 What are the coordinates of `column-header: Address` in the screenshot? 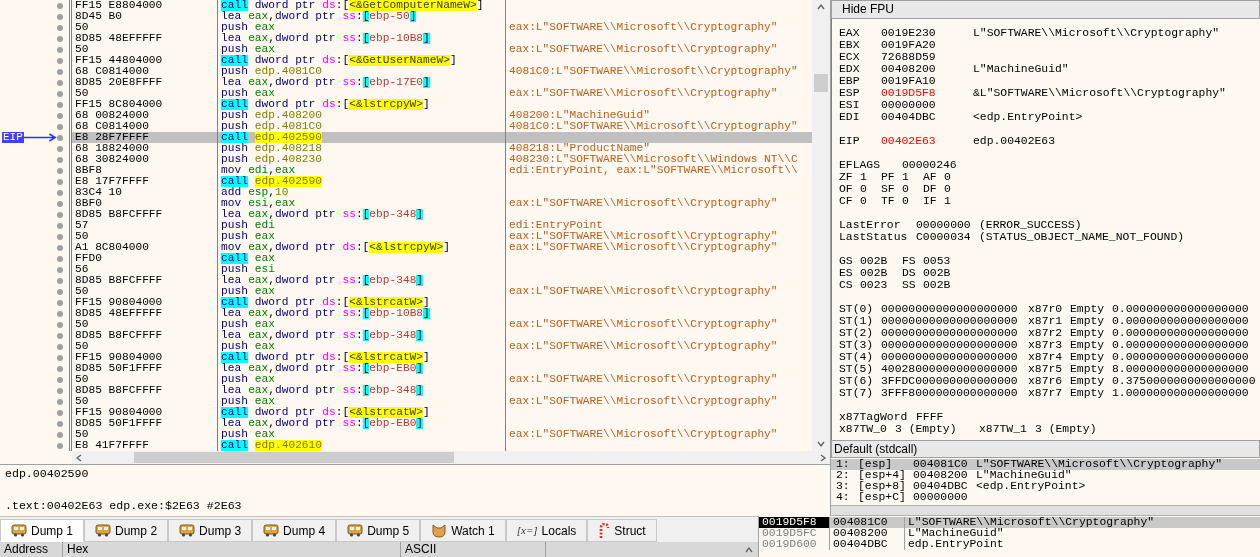 It's located at (31, 549).